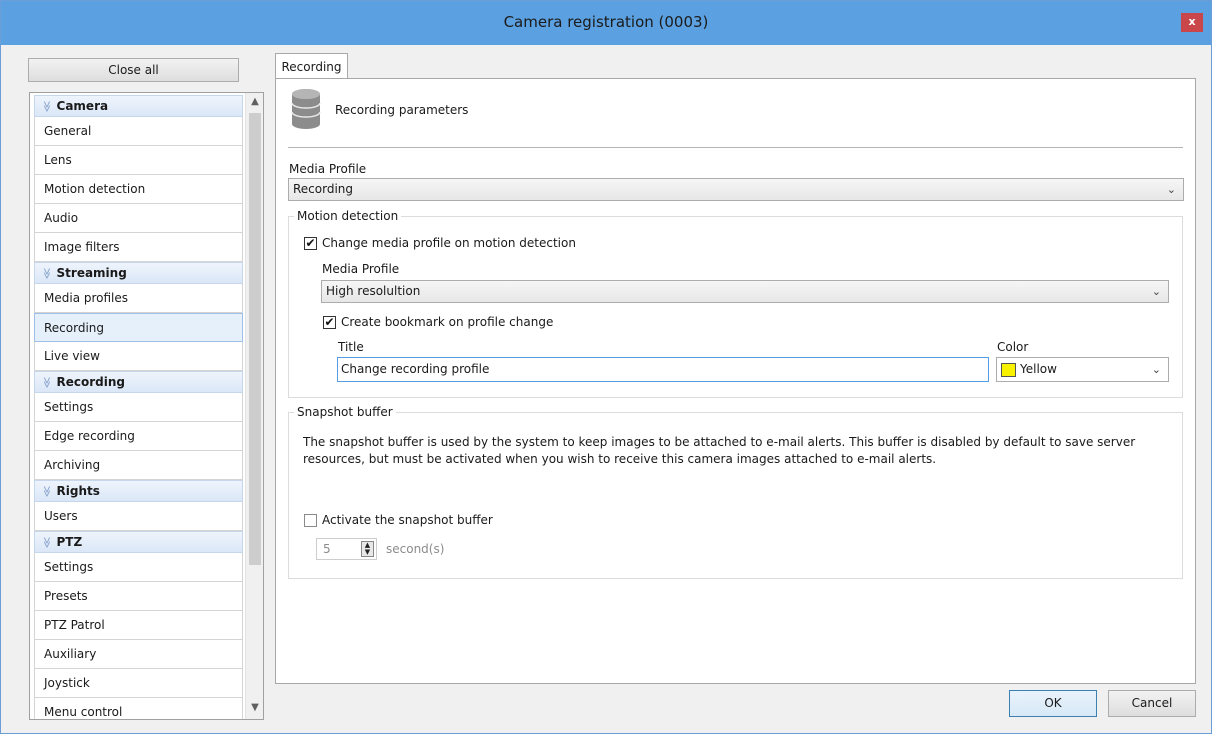 Image resolution: width=1212 pixels, height=734 pixels. What do you see at coordinates (138, 436) in the screenshot?
I see `sidebar-item-edge-recording: Edge recording` at bounding box center [138, 436].